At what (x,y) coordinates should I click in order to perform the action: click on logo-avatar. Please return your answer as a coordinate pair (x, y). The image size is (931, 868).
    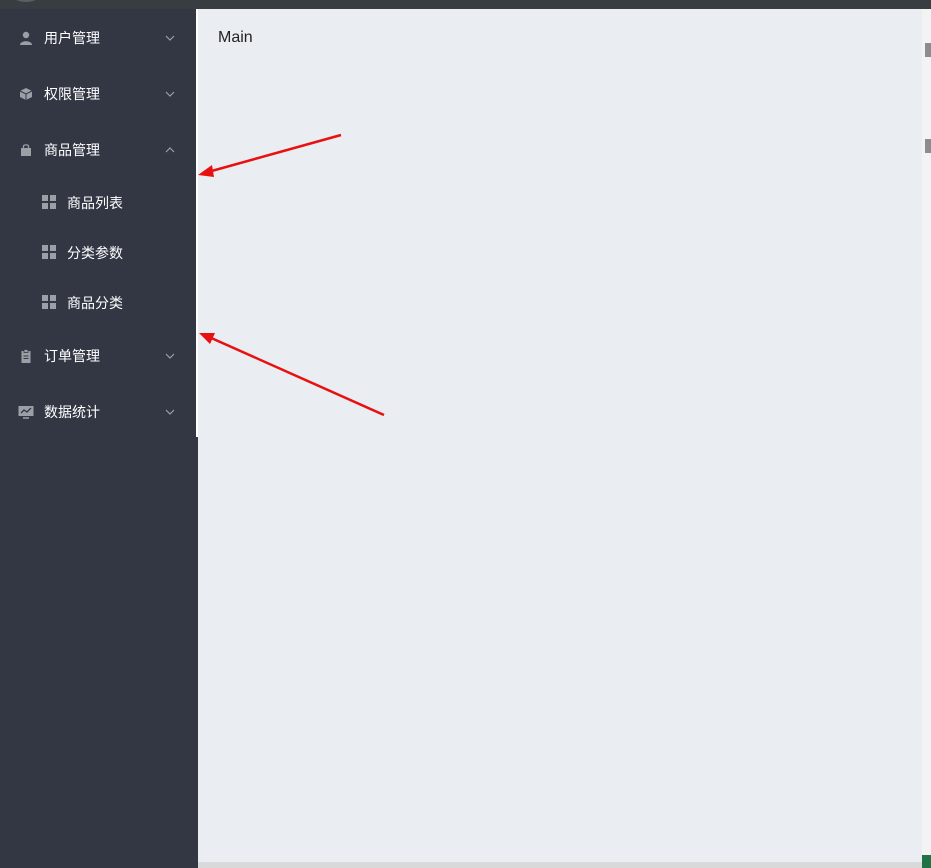
    Looking at the image, I should click on (26, 1).